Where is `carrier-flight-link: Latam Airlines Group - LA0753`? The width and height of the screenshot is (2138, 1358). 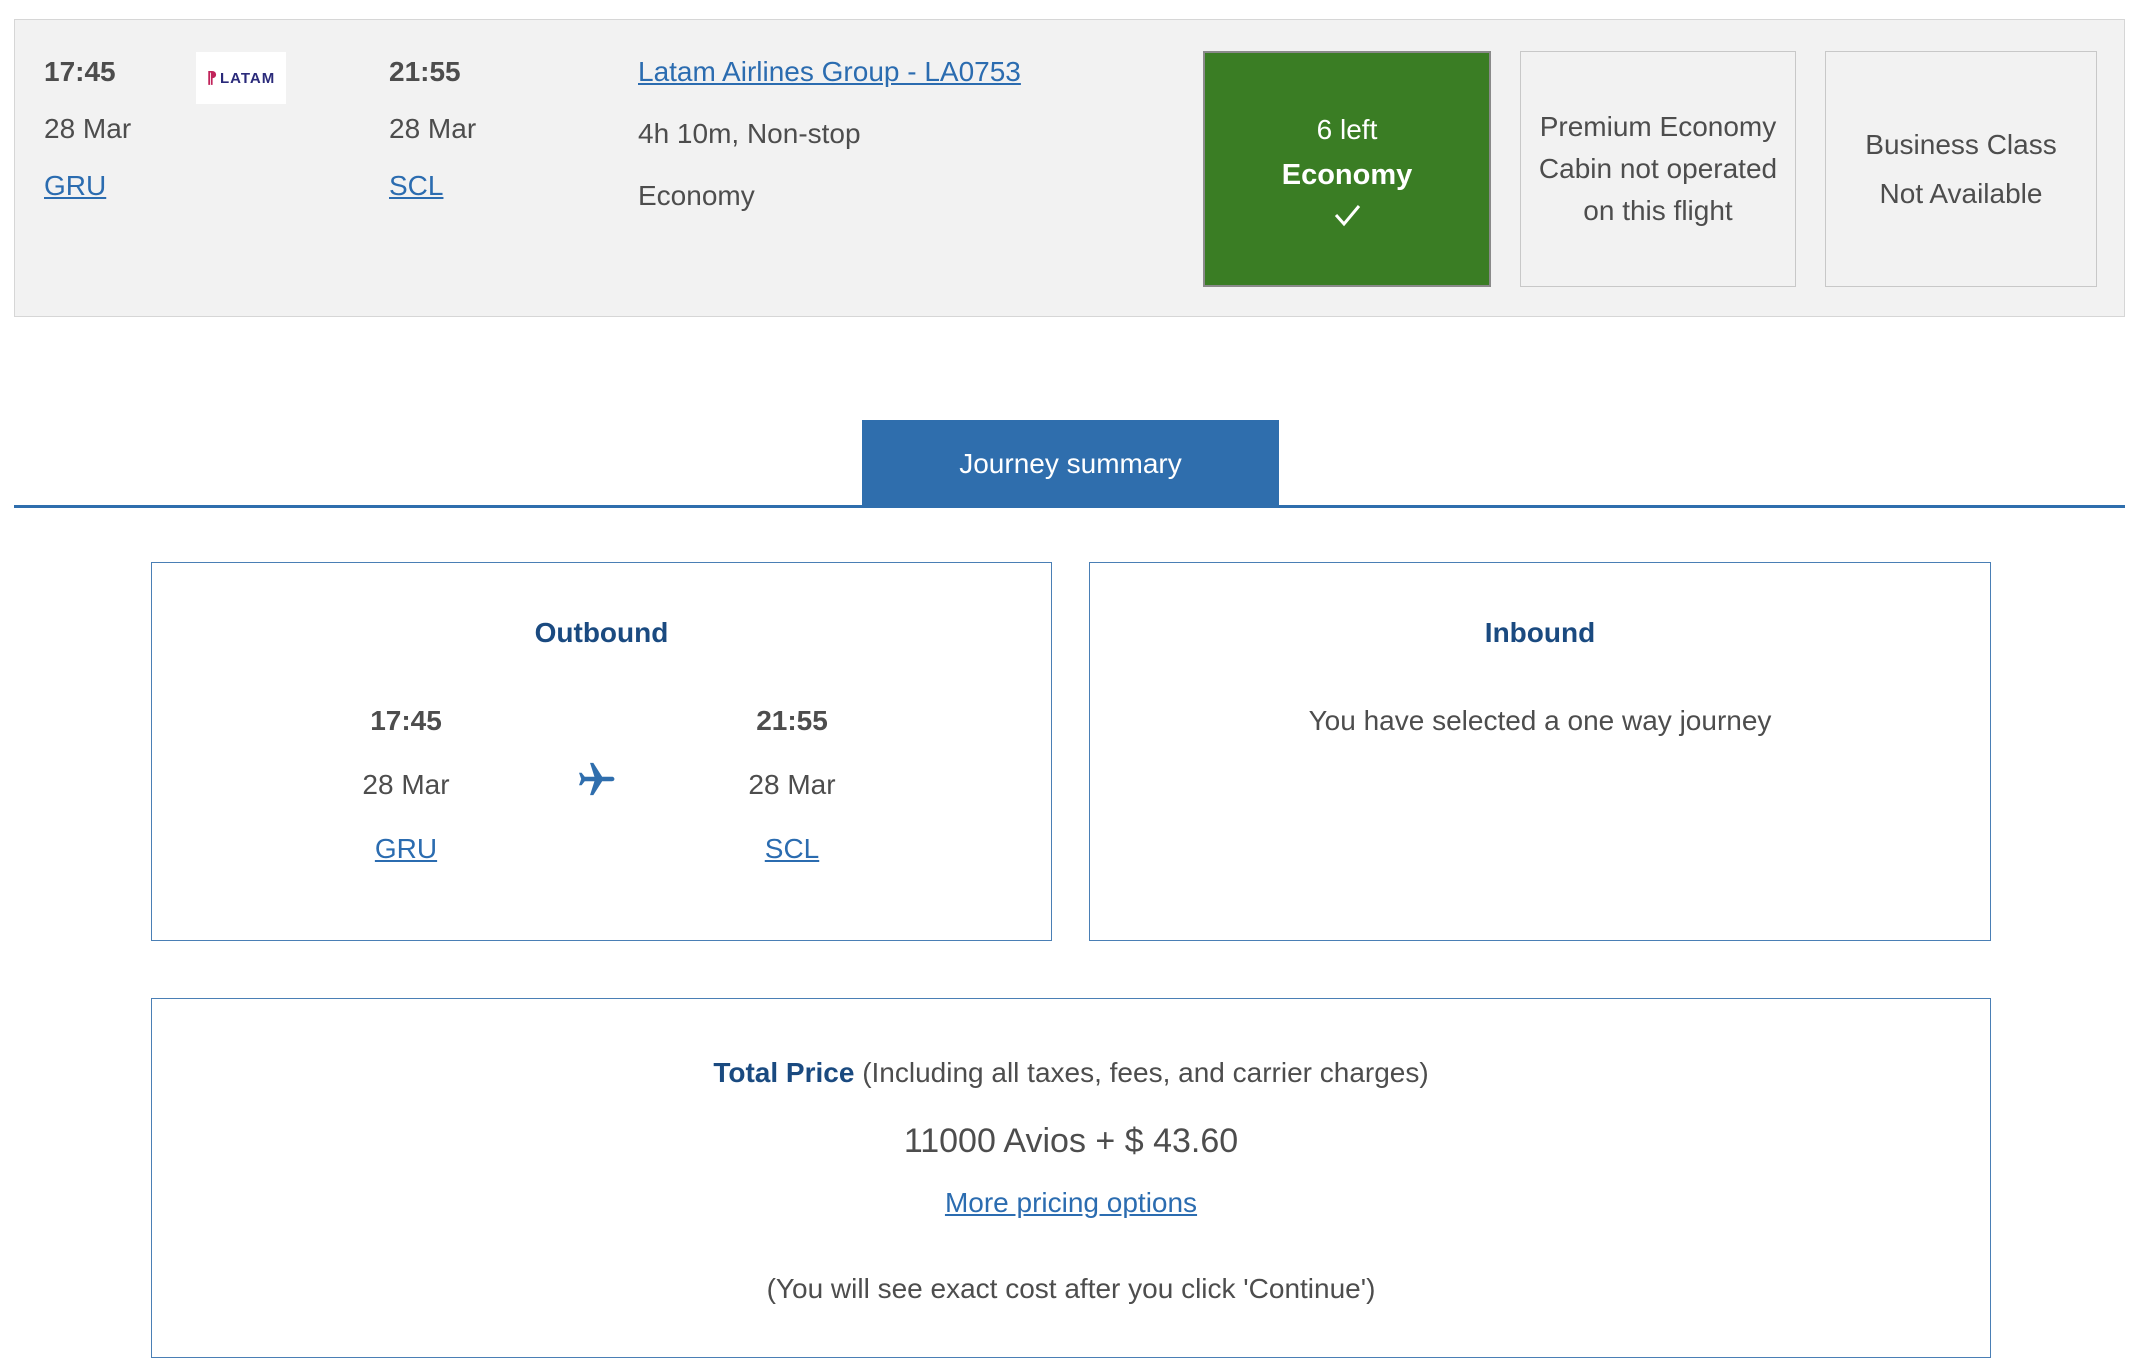 carrier-flight-link: Latam Airlines Group - LA0753 is located at coordinates (829, 72).